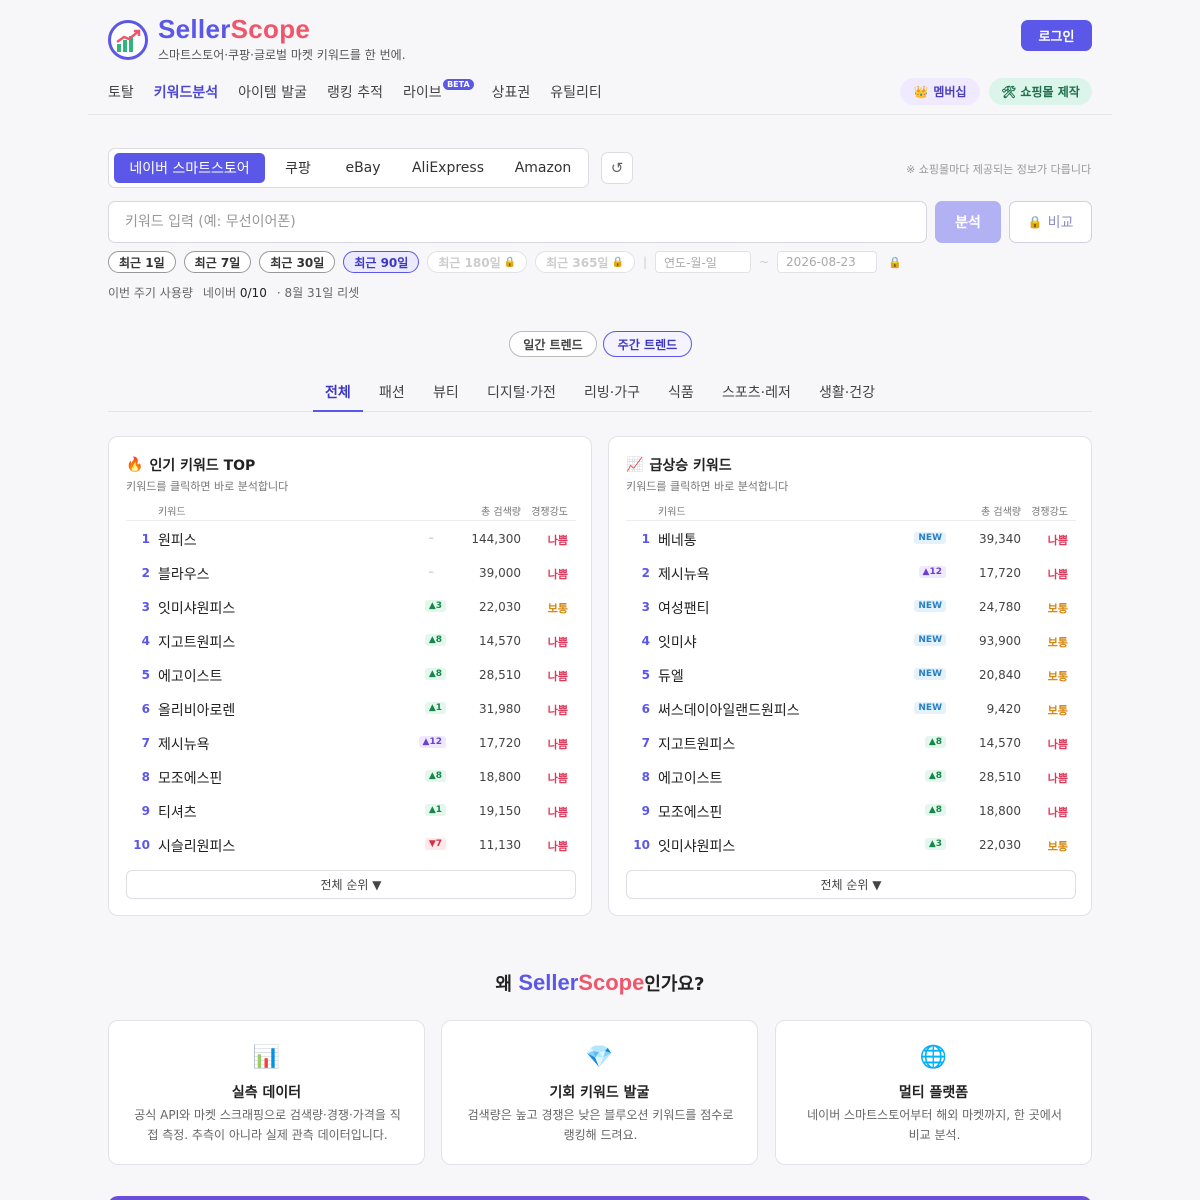  What do you see at coordinates (851, 845) in the screenshot?
I see `keyword-row: 10 잇미샤원피스 ▲3 22,030 보통` at bounding box center [851, 845].